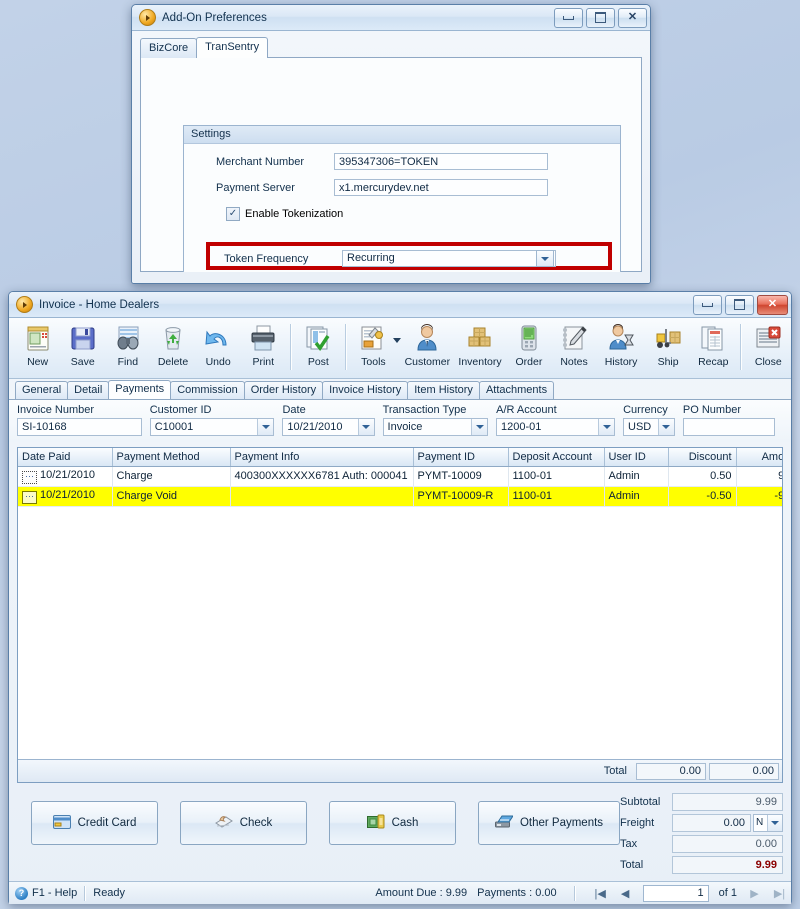 This screenshot has width=800, height=909. Describe the element at coordinates (94, 823) in the screenshot. I see `credit-card-button: Credit Card` at that location.